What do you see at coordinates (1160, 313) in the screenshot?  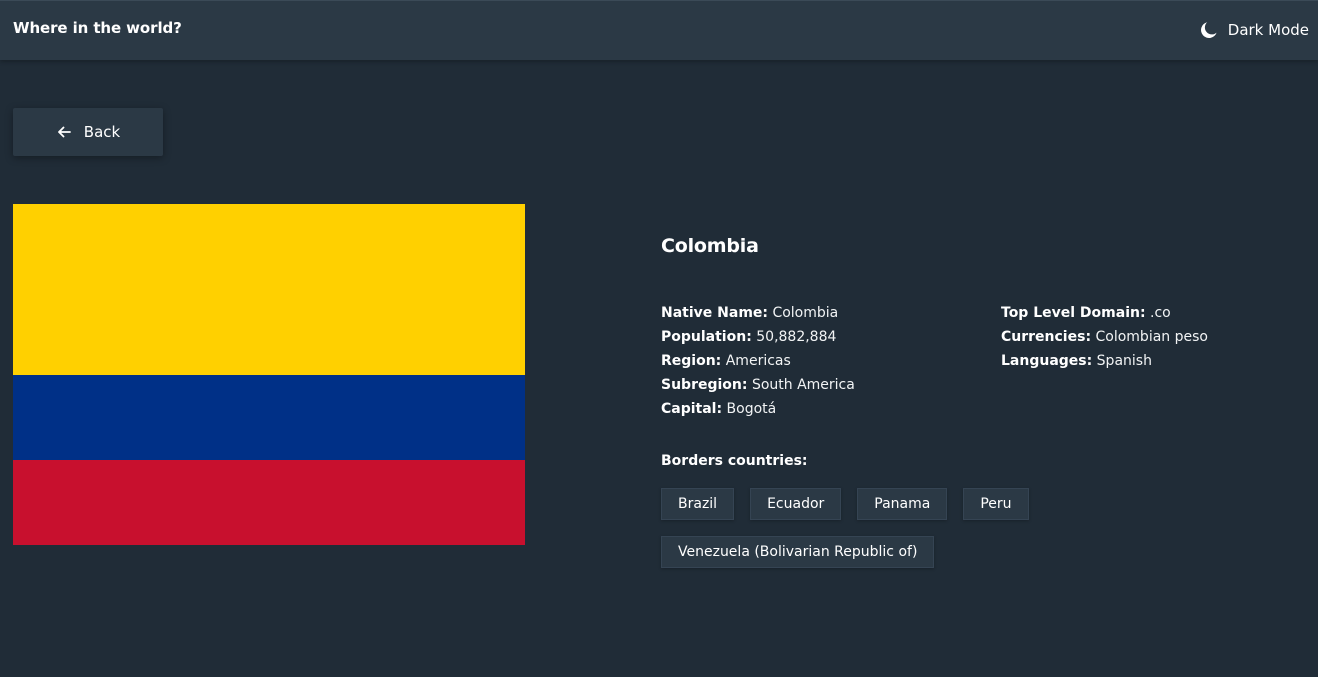 I see `detail-value: .co` at bounding box center [1160, 313].